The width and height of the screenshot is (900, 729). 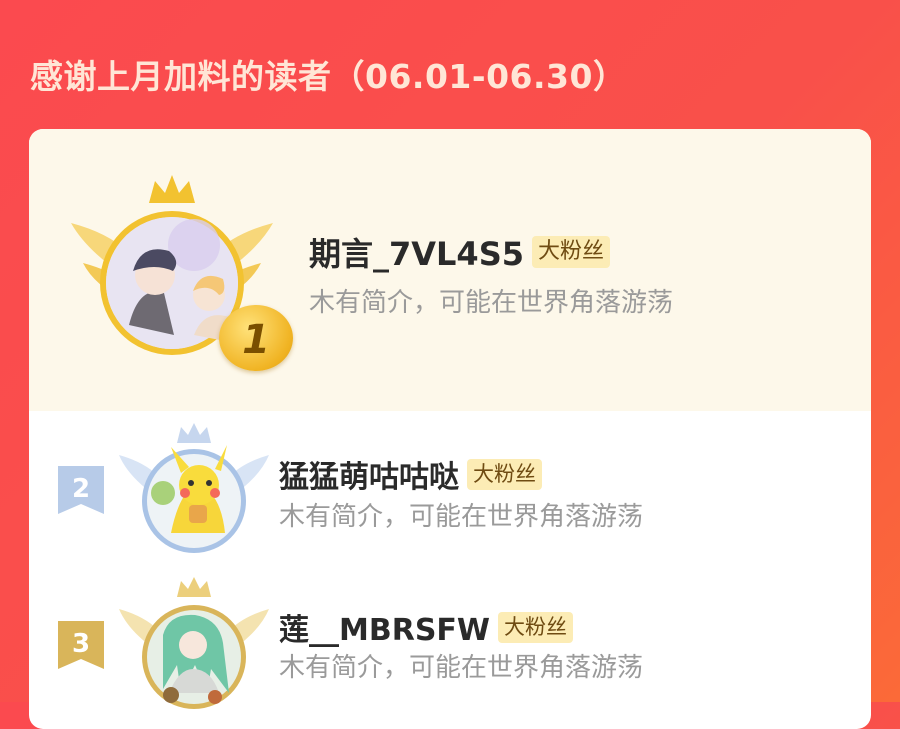 I want to click on rank-2-number: 2, so click(x=81, y=489).